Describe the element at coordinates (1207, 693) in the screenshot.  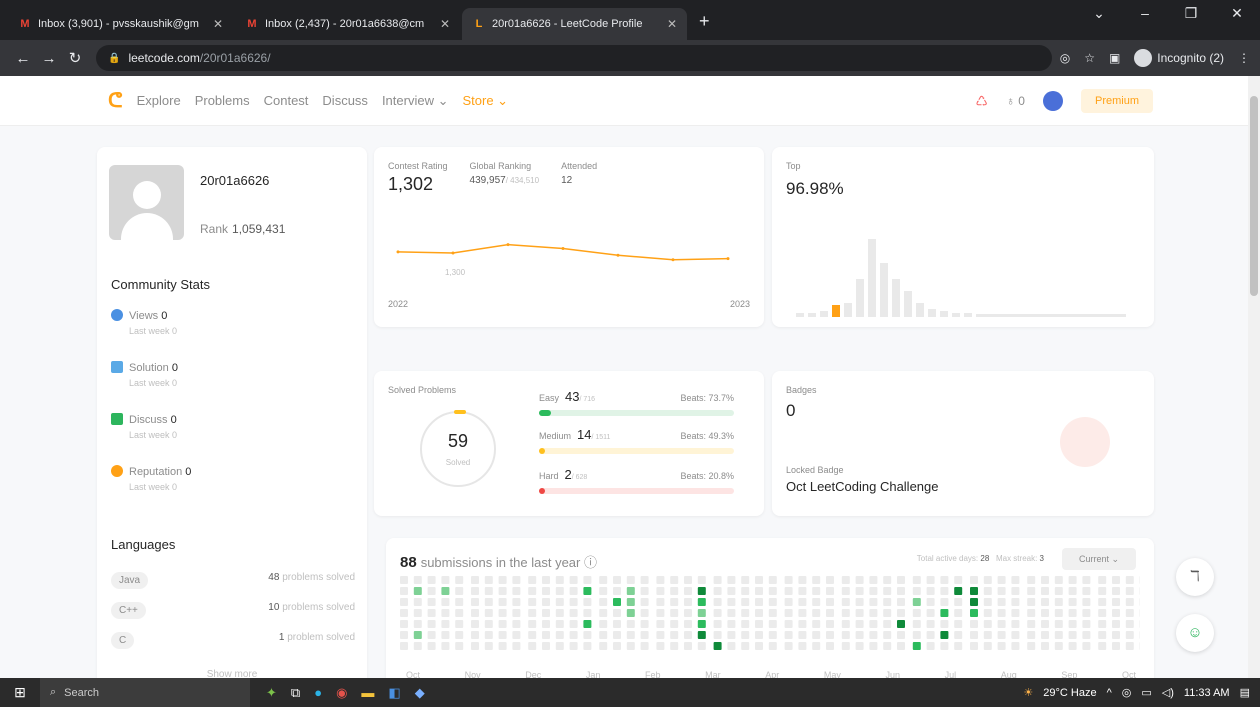
I see `clock: 11:33 AM` at that location.